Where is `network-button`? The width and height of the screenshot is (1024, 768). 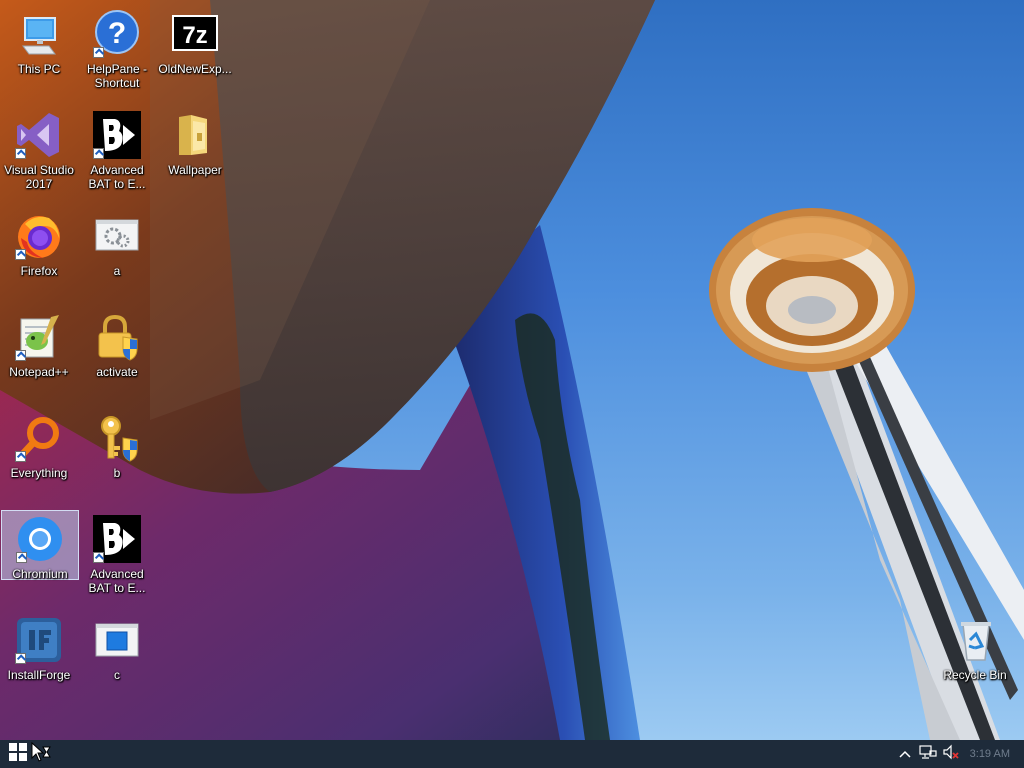 network-button is located at coordinates (928, 754).